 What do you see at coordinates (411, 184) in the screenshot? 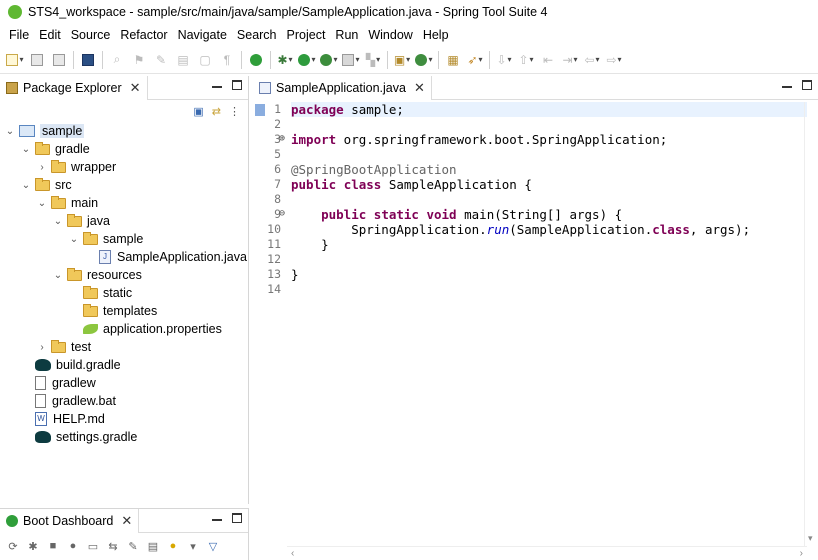
I see `code-line: public class SampleApplication {` at bounding box center [411, 184].